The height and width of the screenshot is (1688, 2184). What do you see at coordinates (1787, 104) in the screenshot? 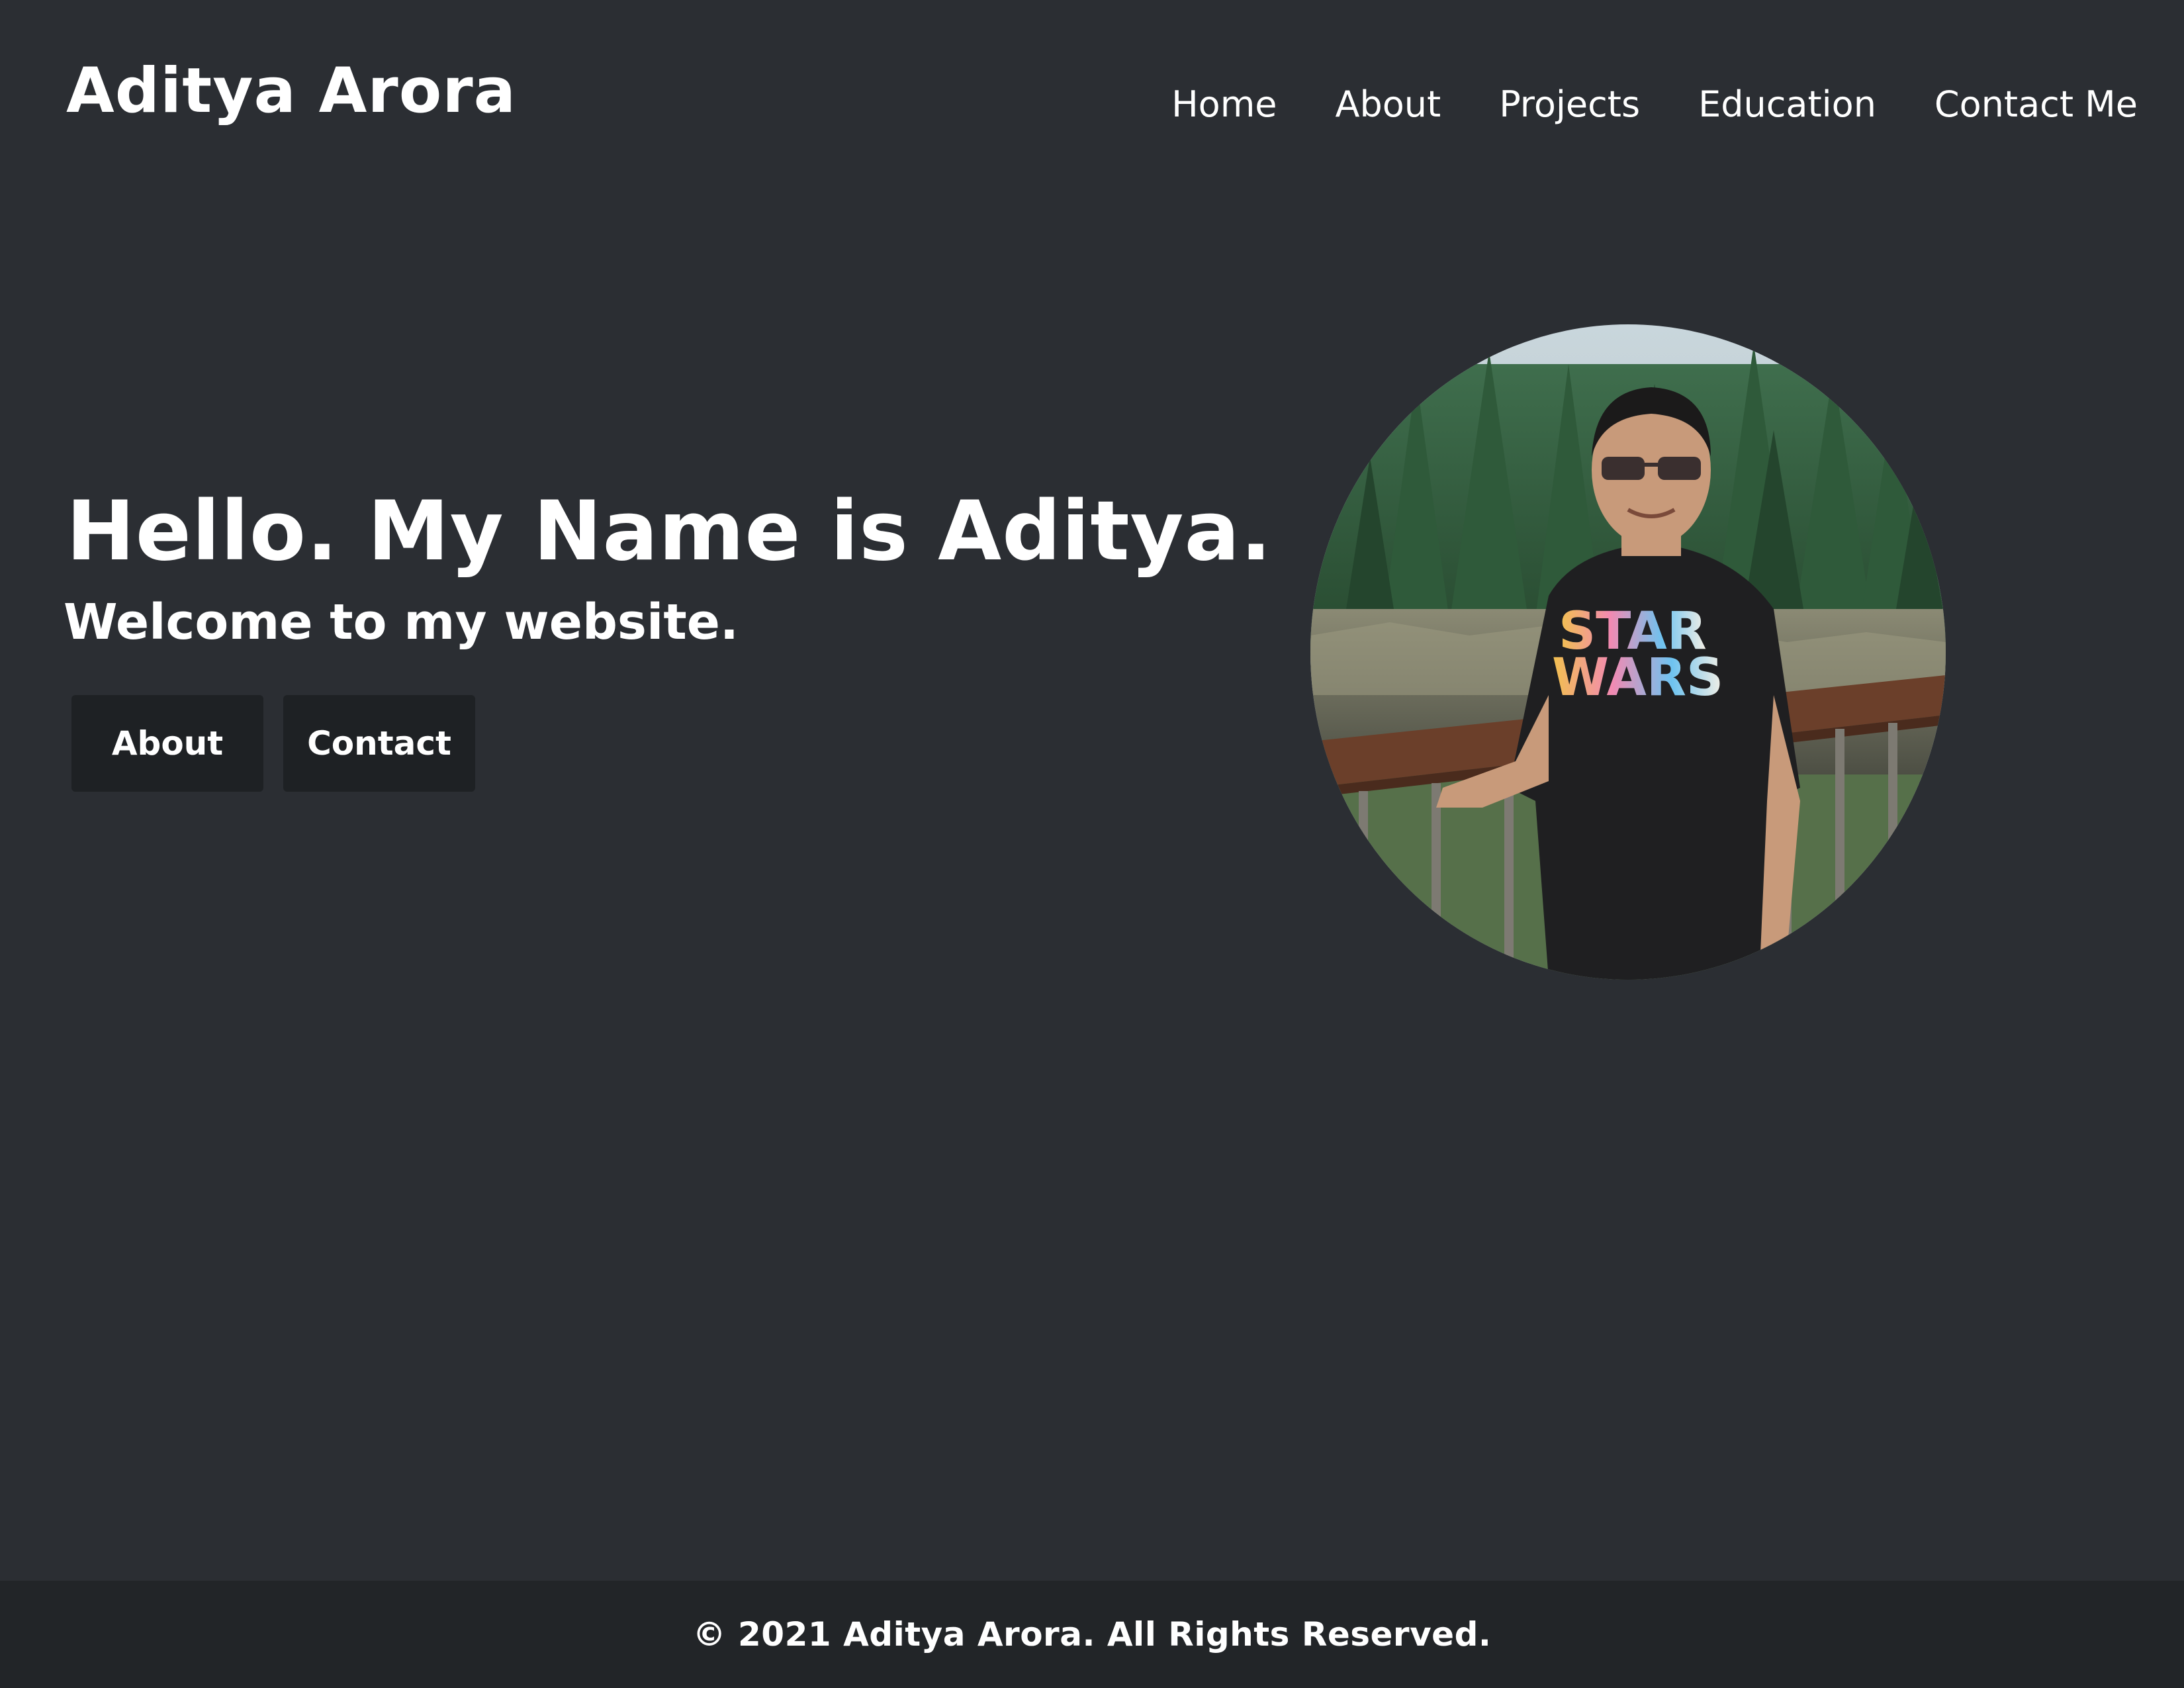
I see `nav-link-education: Education` at bounding box center [1787, 104].